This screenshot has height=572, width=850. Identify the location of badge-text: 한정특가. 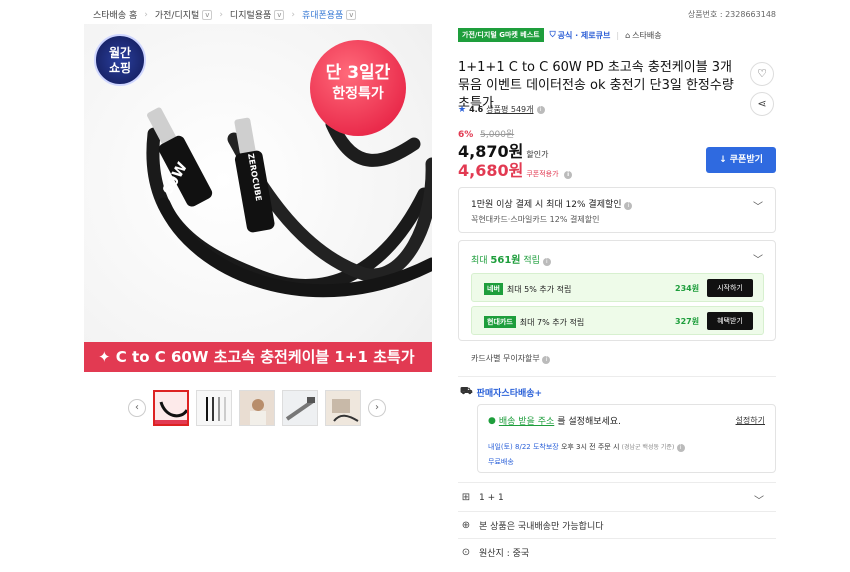
(358, 94).